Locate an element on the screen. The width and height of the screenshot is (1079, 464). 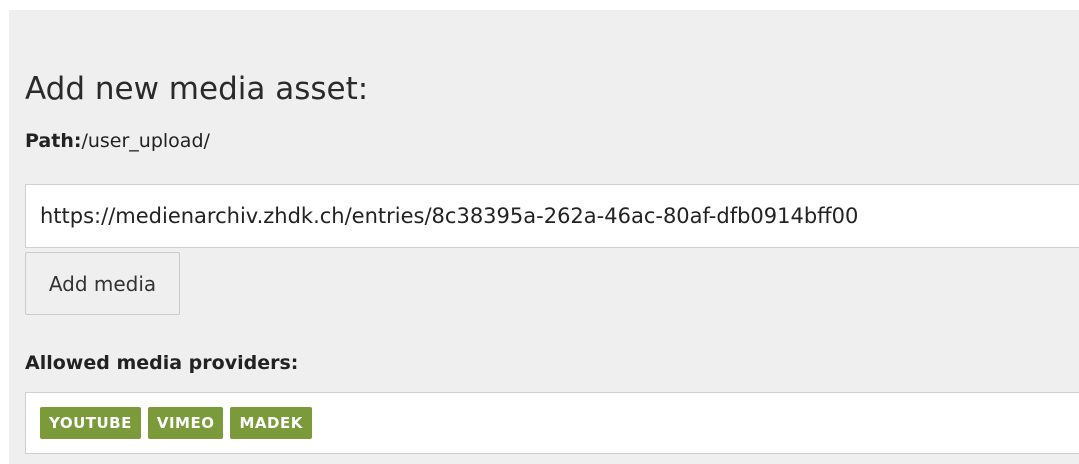
add-media-button: Add media is located at coordinates (102, 283).